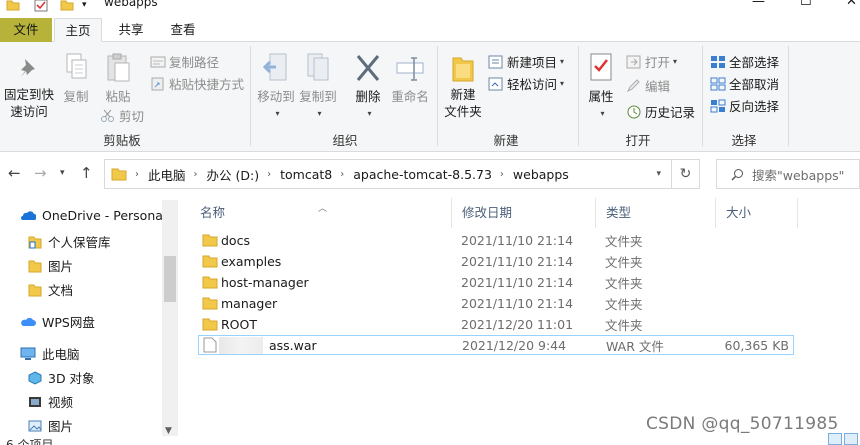 The height and width of the screenshot is (445, 860). What do you see at coordinates (601, 87) in the screenshot?
I see `properties-button: 属性 ▾` at bounding box center [601, 87].